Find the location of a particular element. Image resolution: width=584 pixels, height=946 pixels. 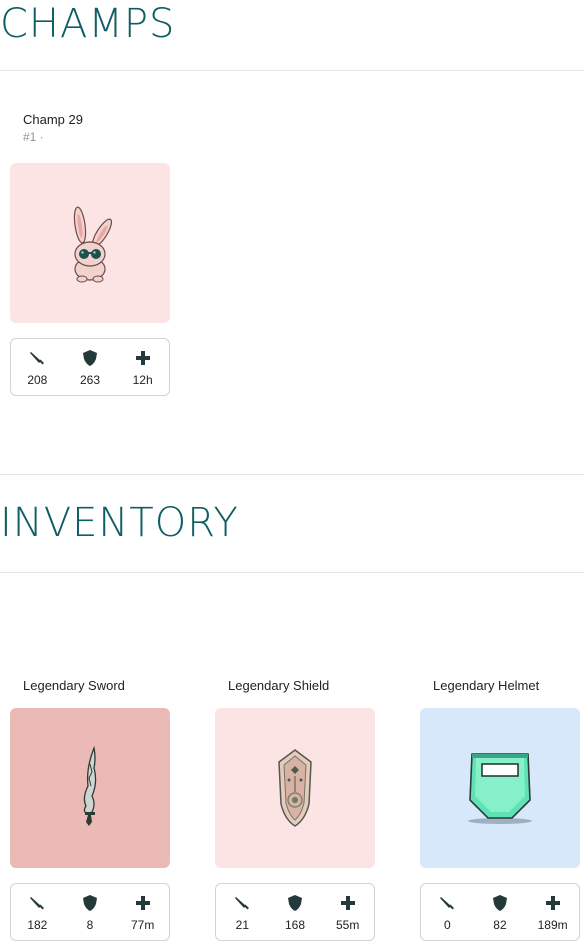

helmet-icon is located at coordinates (500, 788).